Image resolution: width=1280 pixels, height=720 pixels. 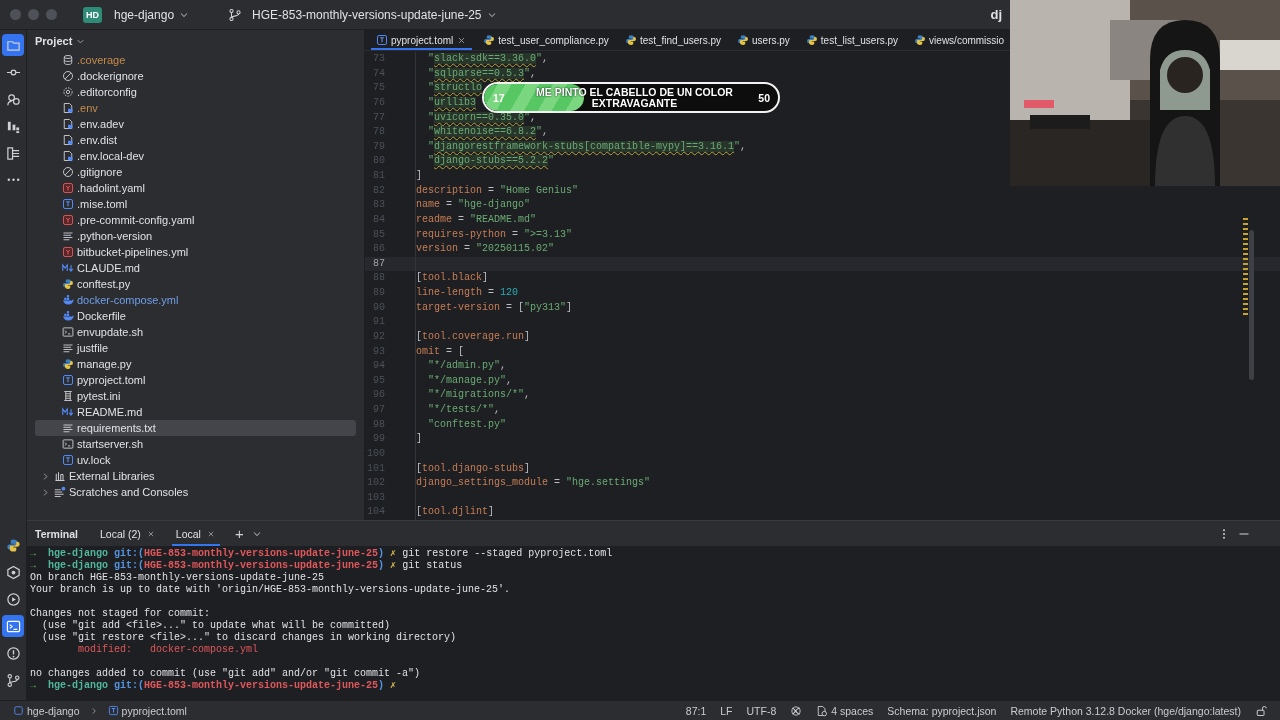 I want to click on terminal-line: (use "git restore <file>..." to discard changes in working directory), so click(x=249, y=638).